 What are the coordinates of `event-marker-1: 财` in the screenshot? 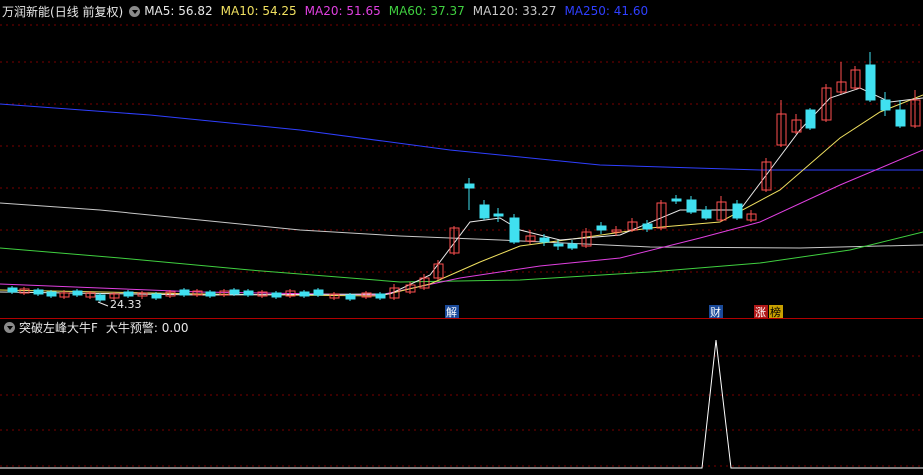 It's located at (716, 311).